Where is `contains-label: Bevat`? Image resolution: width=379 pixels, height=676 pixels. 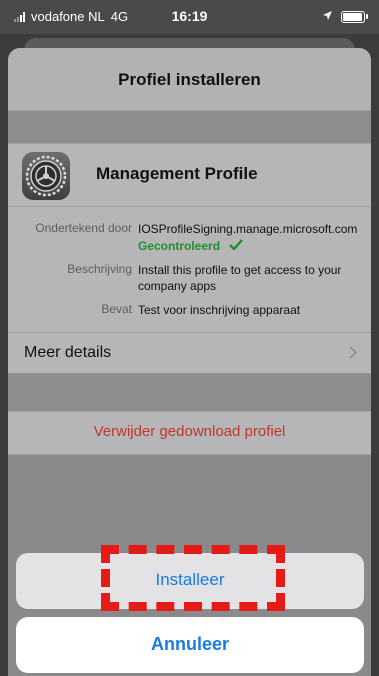 contains-label: Bevat is located at coordinates (116, 309).